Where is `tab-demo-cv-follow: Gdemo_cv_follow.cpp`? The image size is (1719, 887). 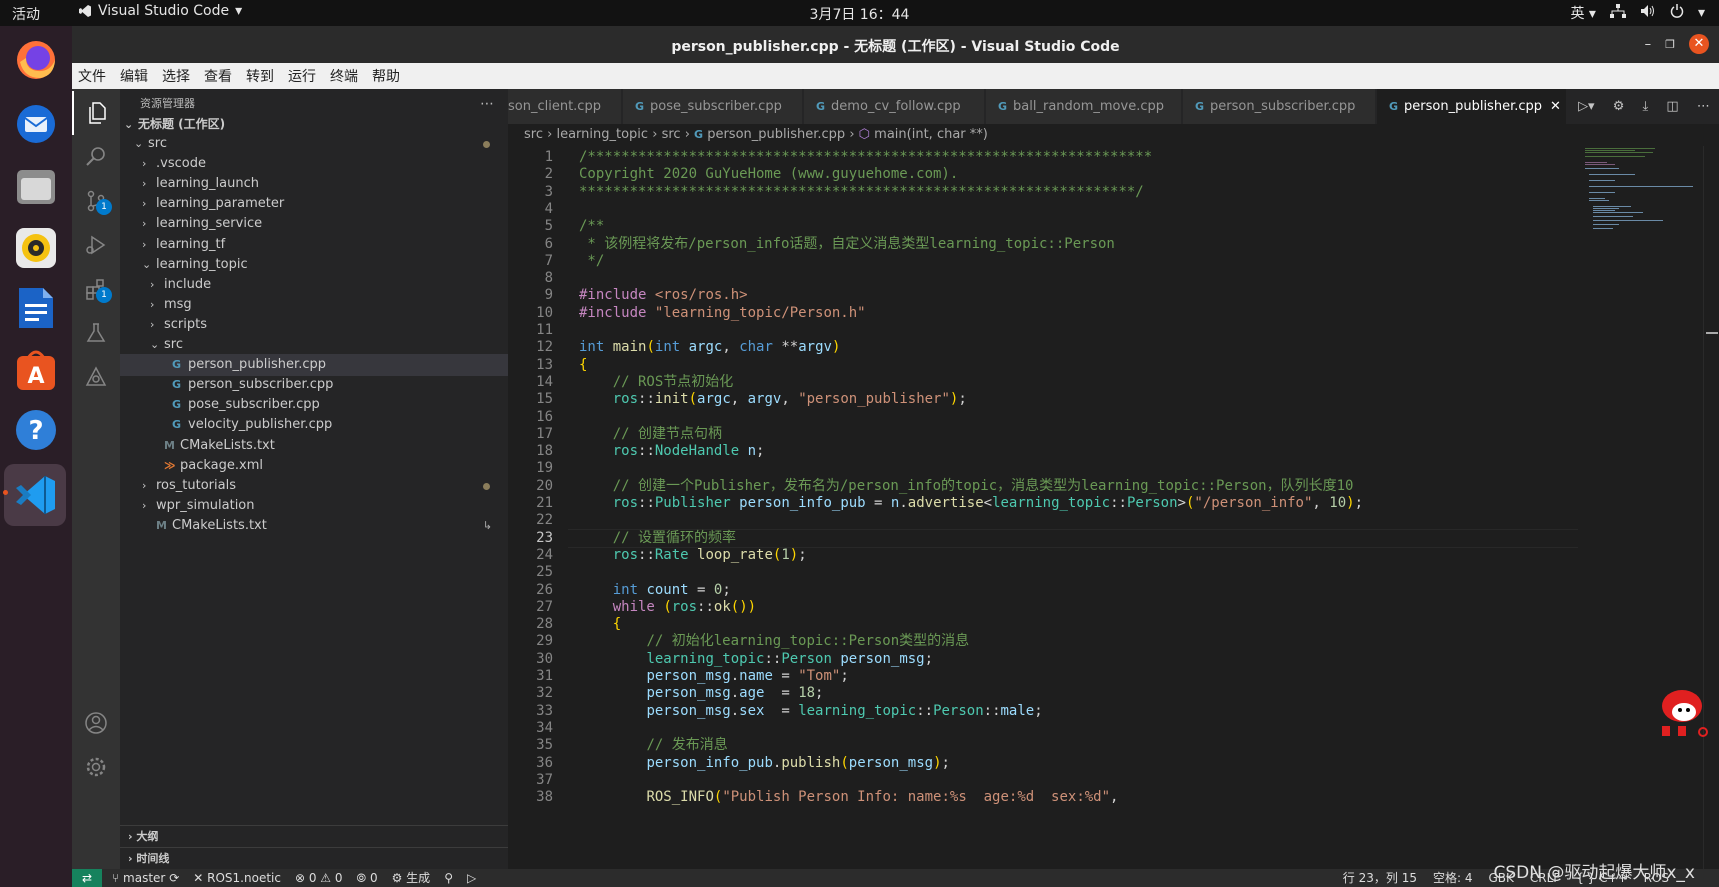 tab-demo-cv-follow: Gdemo_cv_follow.cpp is located at coordinates (894, 106).